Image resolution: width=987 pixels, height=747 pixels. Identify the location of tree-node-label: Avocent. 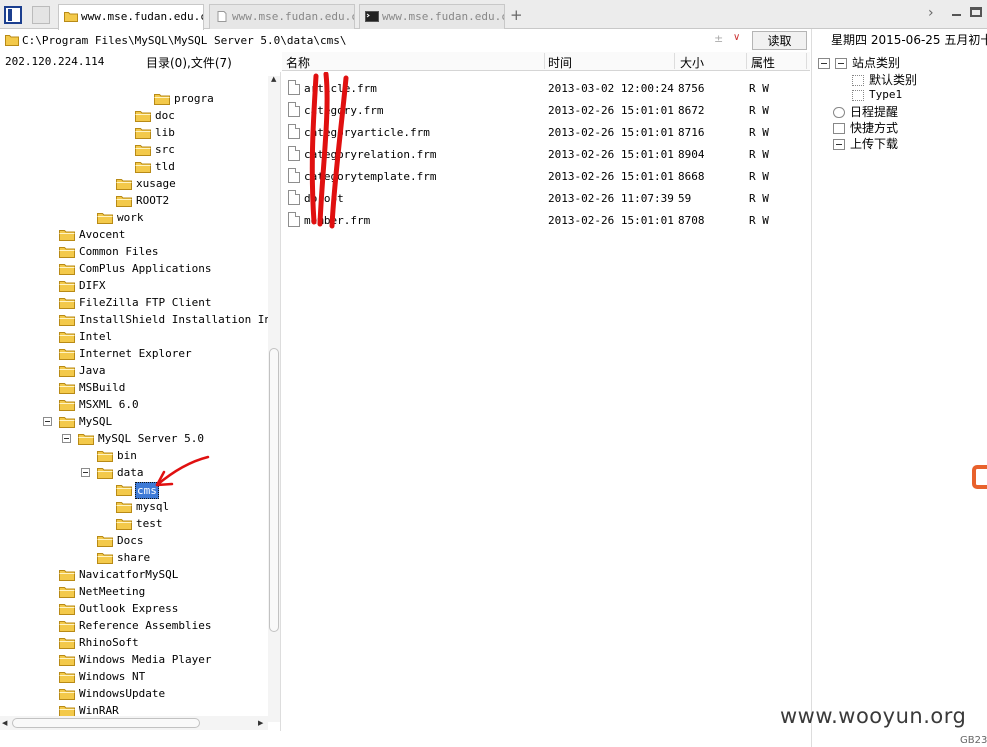
(102, 234).